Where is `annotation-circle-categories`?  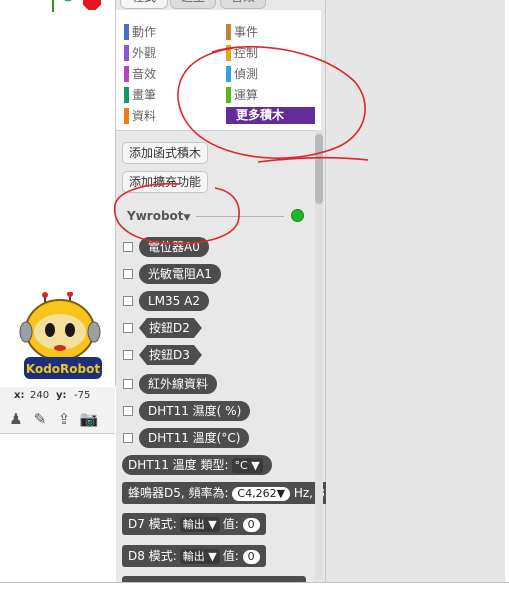
annotation-circle-categories is located at coordinates (271, 102).